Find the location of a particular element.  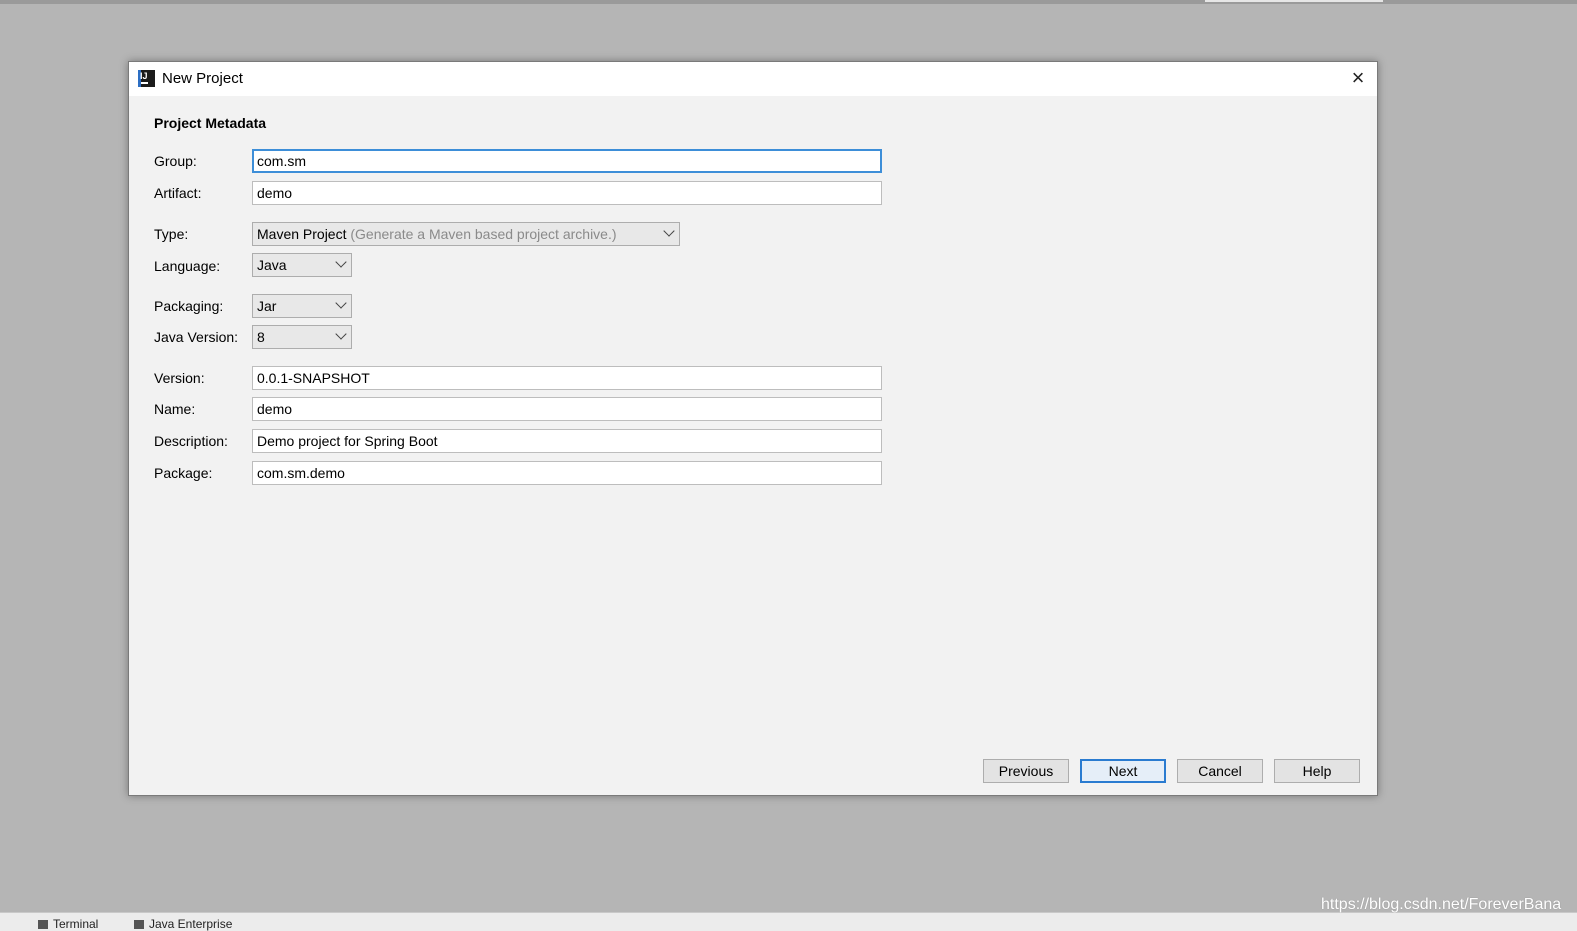

artifact-field: demo is located at coordinates (567, 193).